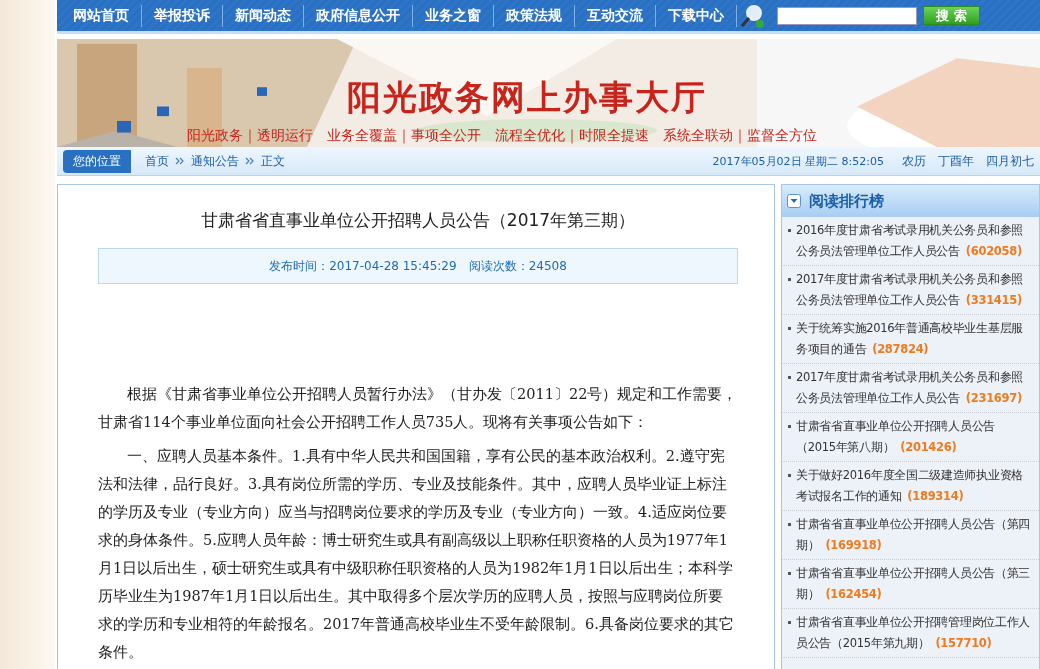  I want to click on ranking-link: 关于统筹实施2016年普通高校毕业生基层服务项目的通告 (287824), so click(914, 339).